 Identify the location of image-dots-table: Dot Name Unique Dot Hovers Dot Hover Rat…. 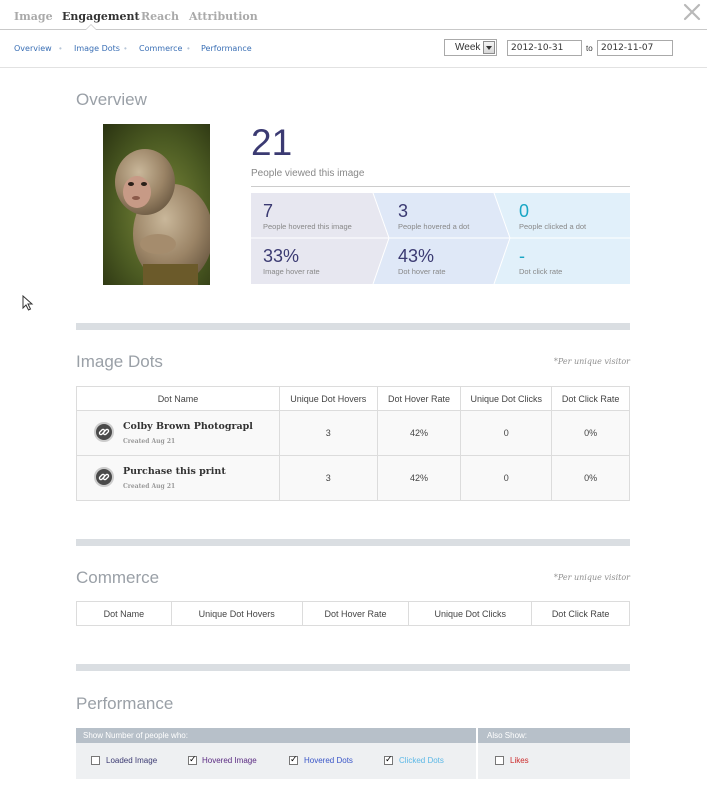
(353, 443).